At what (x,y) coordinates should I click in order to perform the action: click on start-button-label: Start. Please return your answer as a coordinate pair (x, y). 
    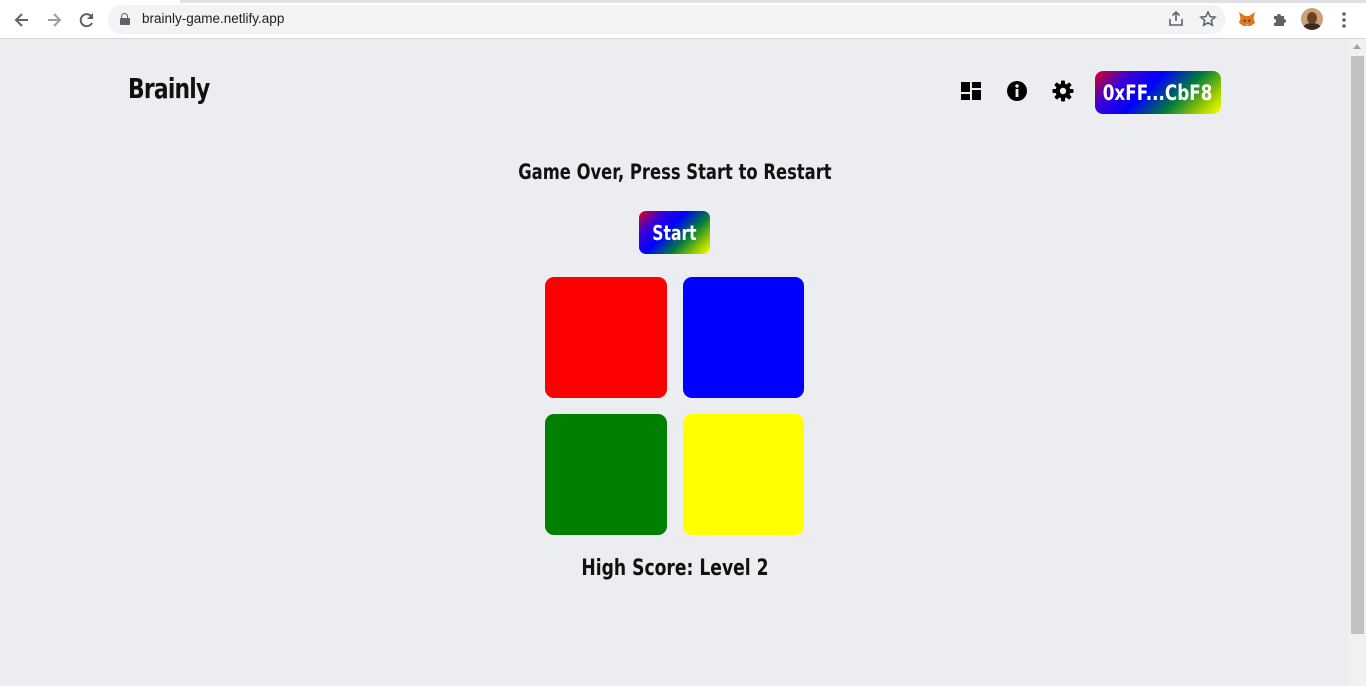
    Looking at the image, I should click on (674, 232).